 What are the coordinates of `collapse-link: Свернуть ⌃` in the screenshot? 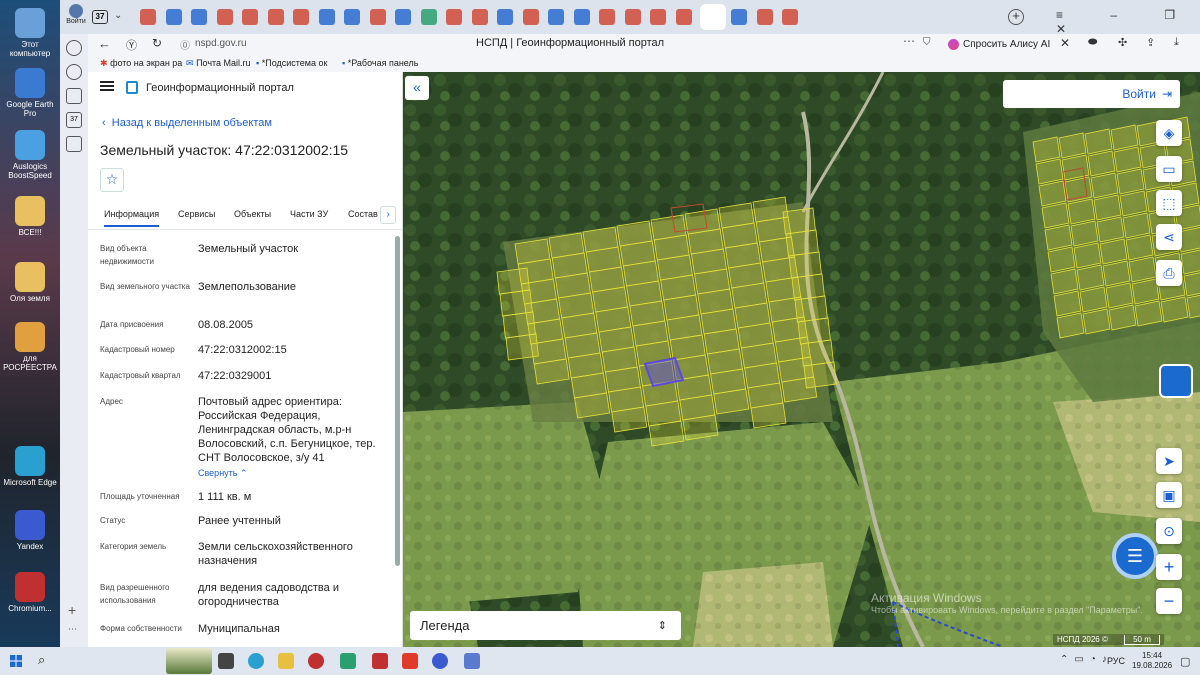 It's located at (223, 473).